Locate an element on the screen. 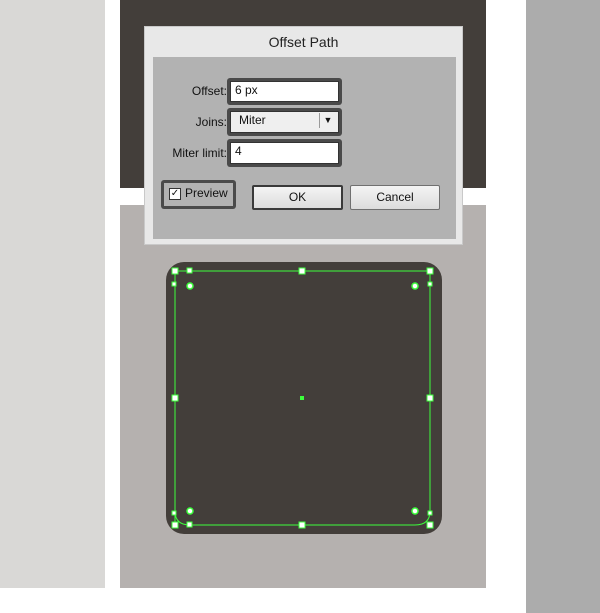 This screenshot has height=613, width=600. joins-select-value: Miter is located at coordinates (252, 120).